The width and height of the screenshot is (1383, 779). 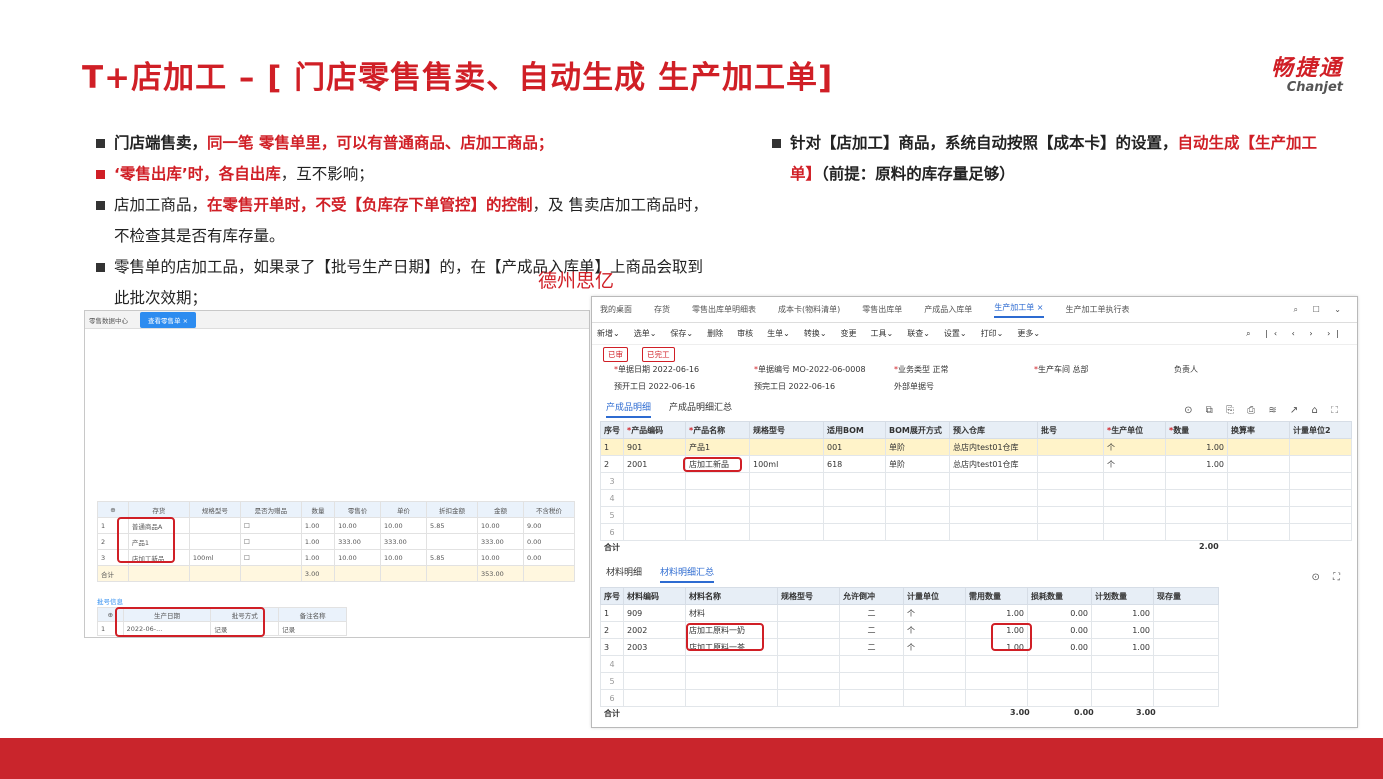 I want to click on grid-header-cell: 计划数量, so click(x=1122, y=596).